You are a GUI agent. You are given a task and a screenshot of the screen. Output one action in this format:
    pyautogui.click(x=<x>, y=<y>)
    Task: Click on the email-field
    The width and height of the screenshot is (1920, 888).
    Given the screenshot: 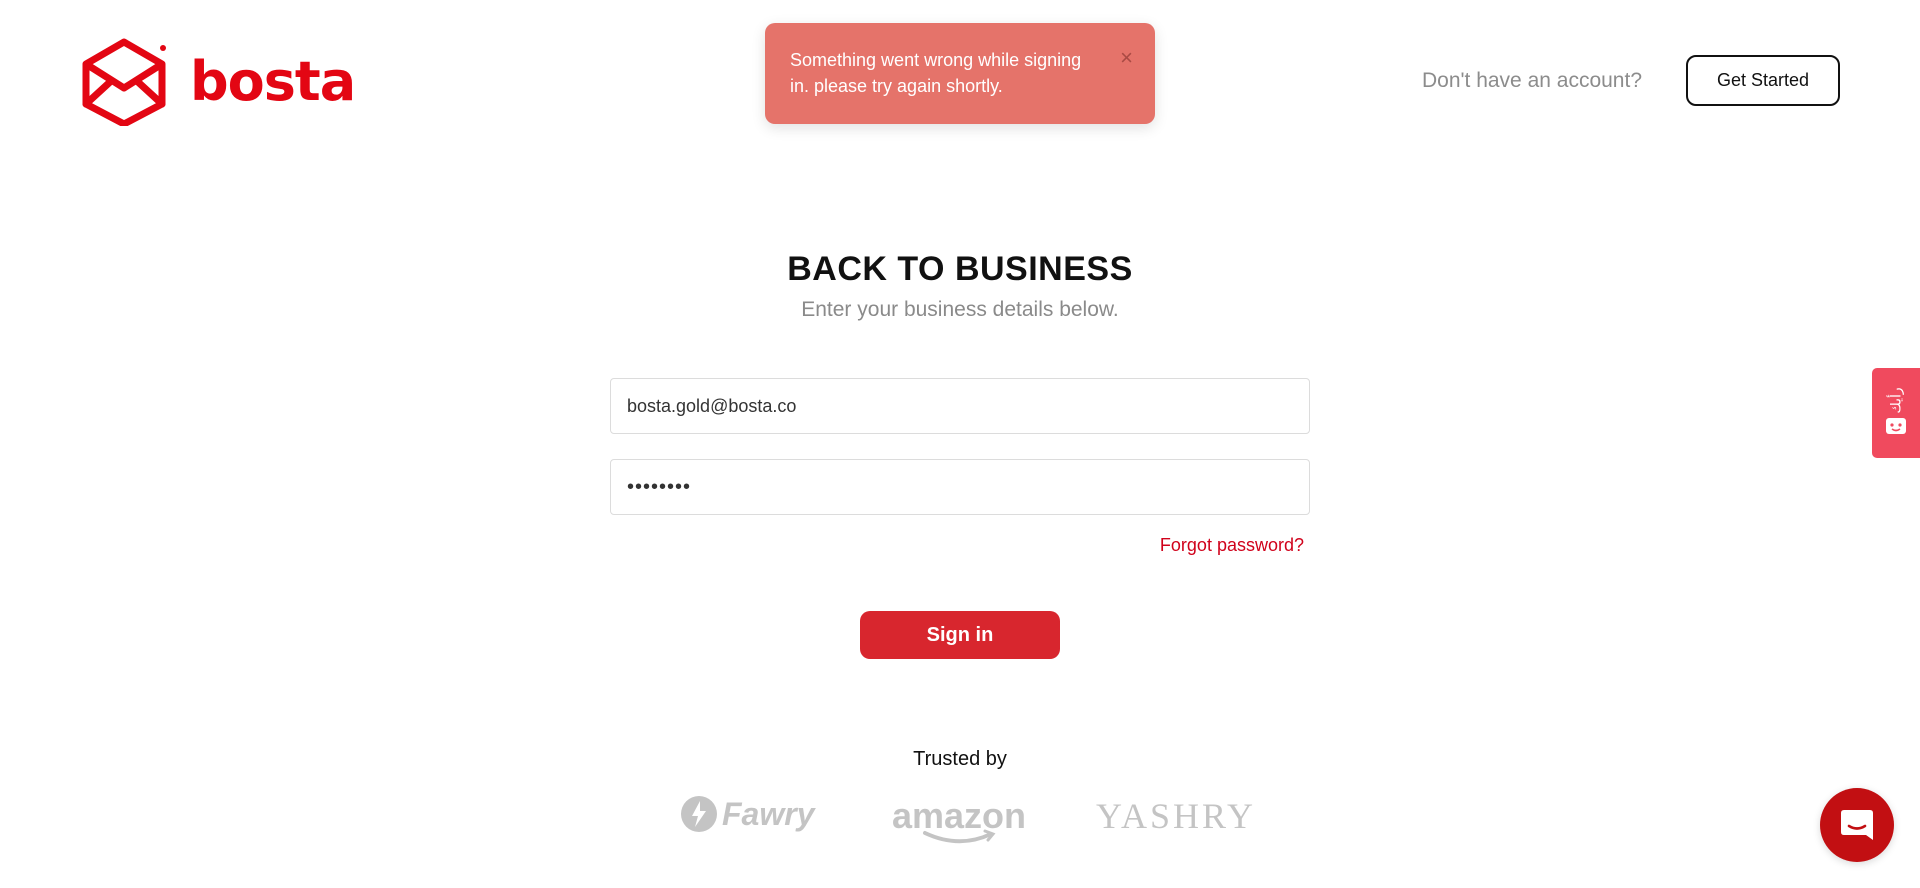 What is the action you would take?
    pyautogui.click(x=960, y=406)
    